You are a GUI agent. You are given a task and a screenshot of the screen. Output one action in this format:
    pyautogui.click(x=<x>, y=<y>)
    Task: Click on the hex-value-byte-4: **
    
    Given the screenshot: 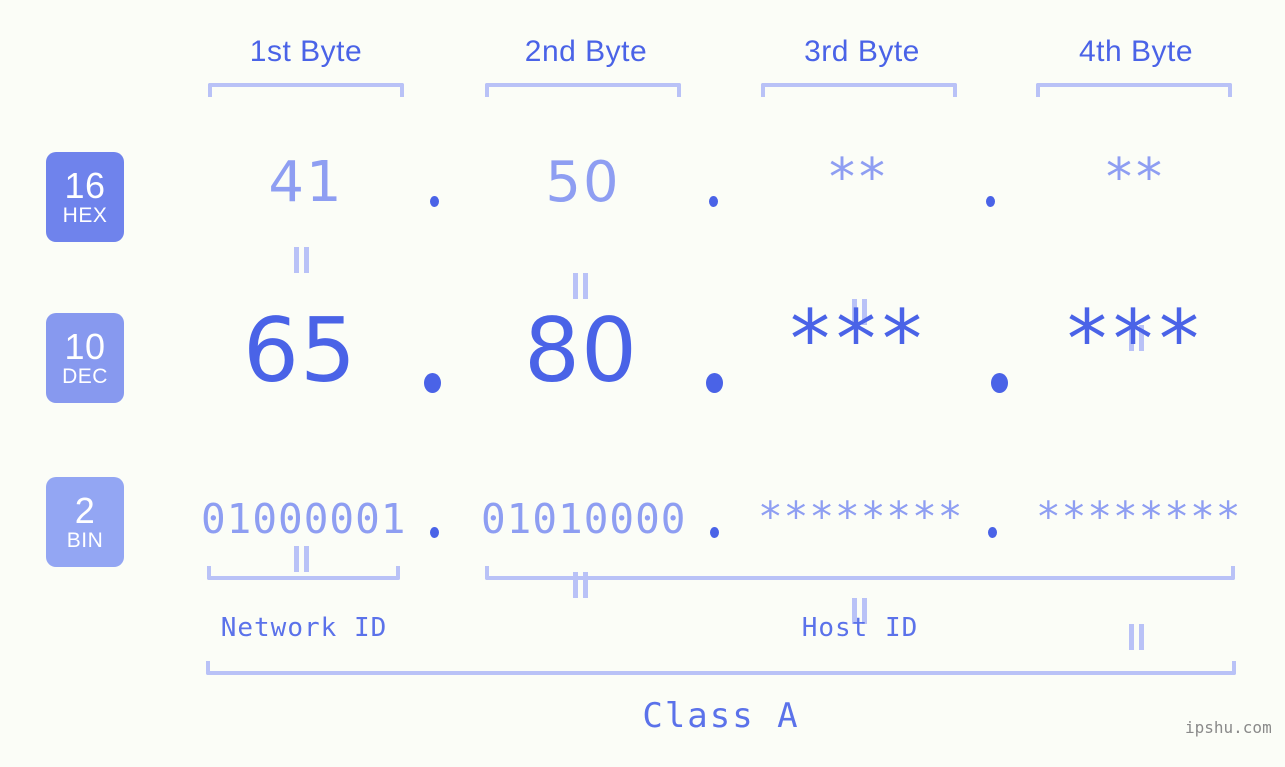 What is the action you would take?
    pyautogui.click(x=1136, y=178)
    